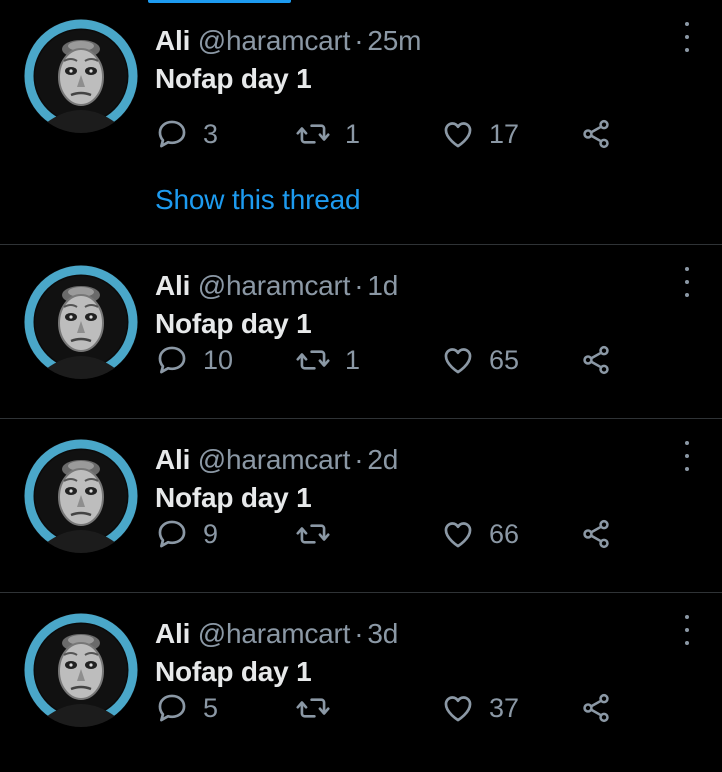  I want to click on tweet-body: Ali @haramcart · 25m Nofap day 1, so click(408, 60).